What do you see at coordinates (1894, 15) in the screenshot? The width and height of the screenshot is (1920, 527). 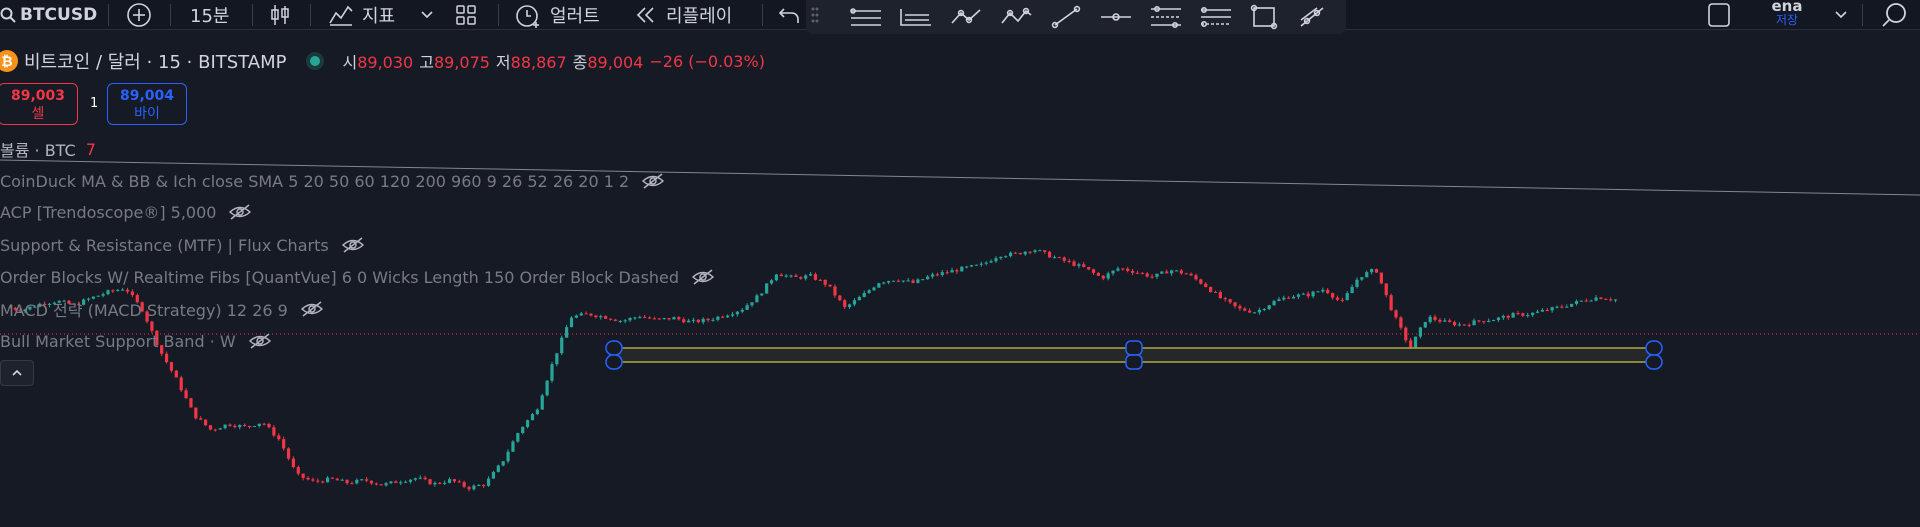 I see `quick-search-button` at bounding box center [1894, 15].